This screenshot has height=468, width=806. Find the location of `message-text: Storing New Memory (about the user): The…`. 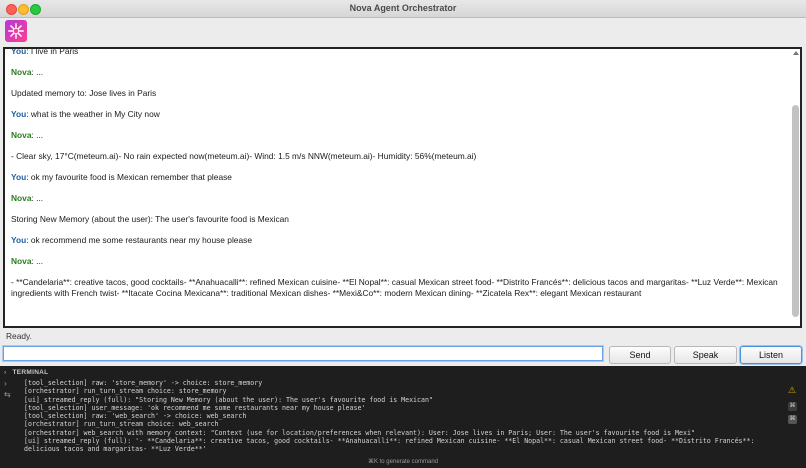

message-text: Storing New Memory (about the user): The… is located at coordinates (150, 219).